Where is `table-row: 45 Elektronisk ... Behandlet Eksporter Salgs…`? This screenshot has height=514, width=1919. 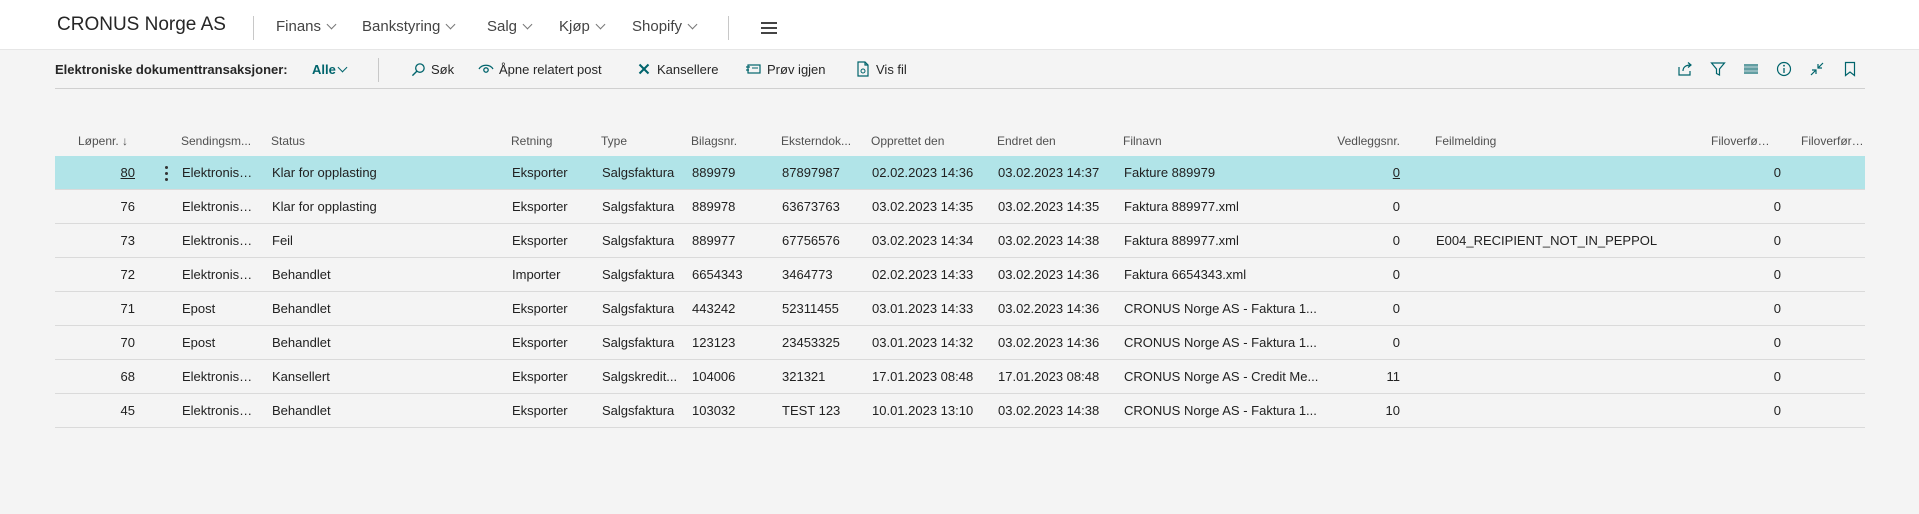 table-row: 45 Elektronisk ... Behandlet Eksporter Salgs… is located at coordinates (960, 411).